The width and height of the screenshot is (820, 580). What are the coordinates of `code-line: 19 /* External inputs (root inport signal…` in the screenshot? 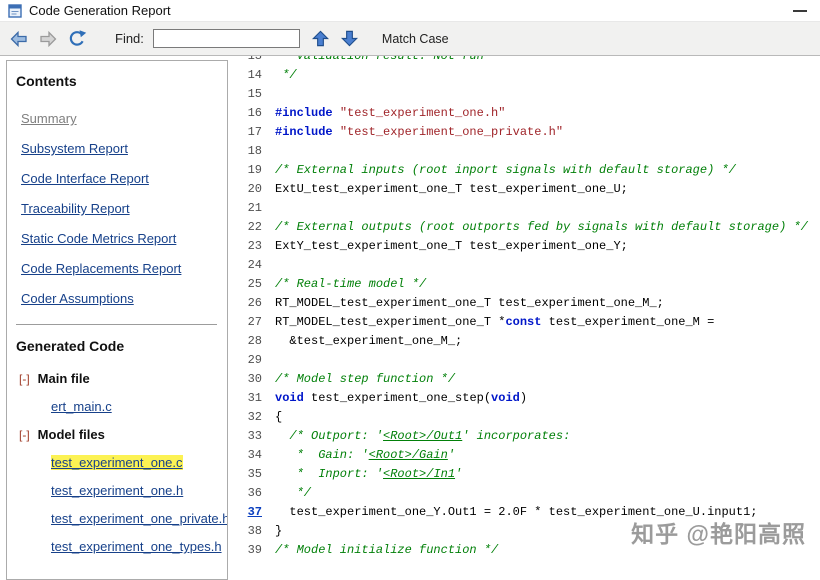 It's located at (528, 169).